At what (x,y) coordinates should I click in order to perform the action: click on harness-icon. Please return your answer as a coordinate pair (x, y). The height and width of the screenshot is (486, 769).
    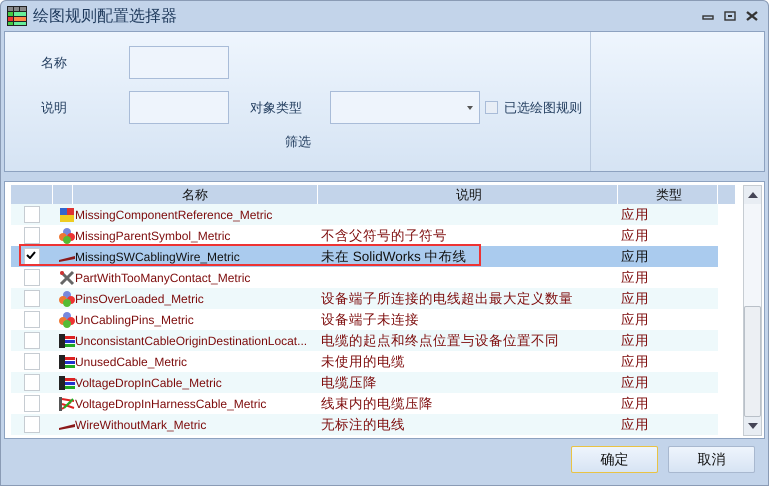
    Looking at the image, I should click on (67, 404).